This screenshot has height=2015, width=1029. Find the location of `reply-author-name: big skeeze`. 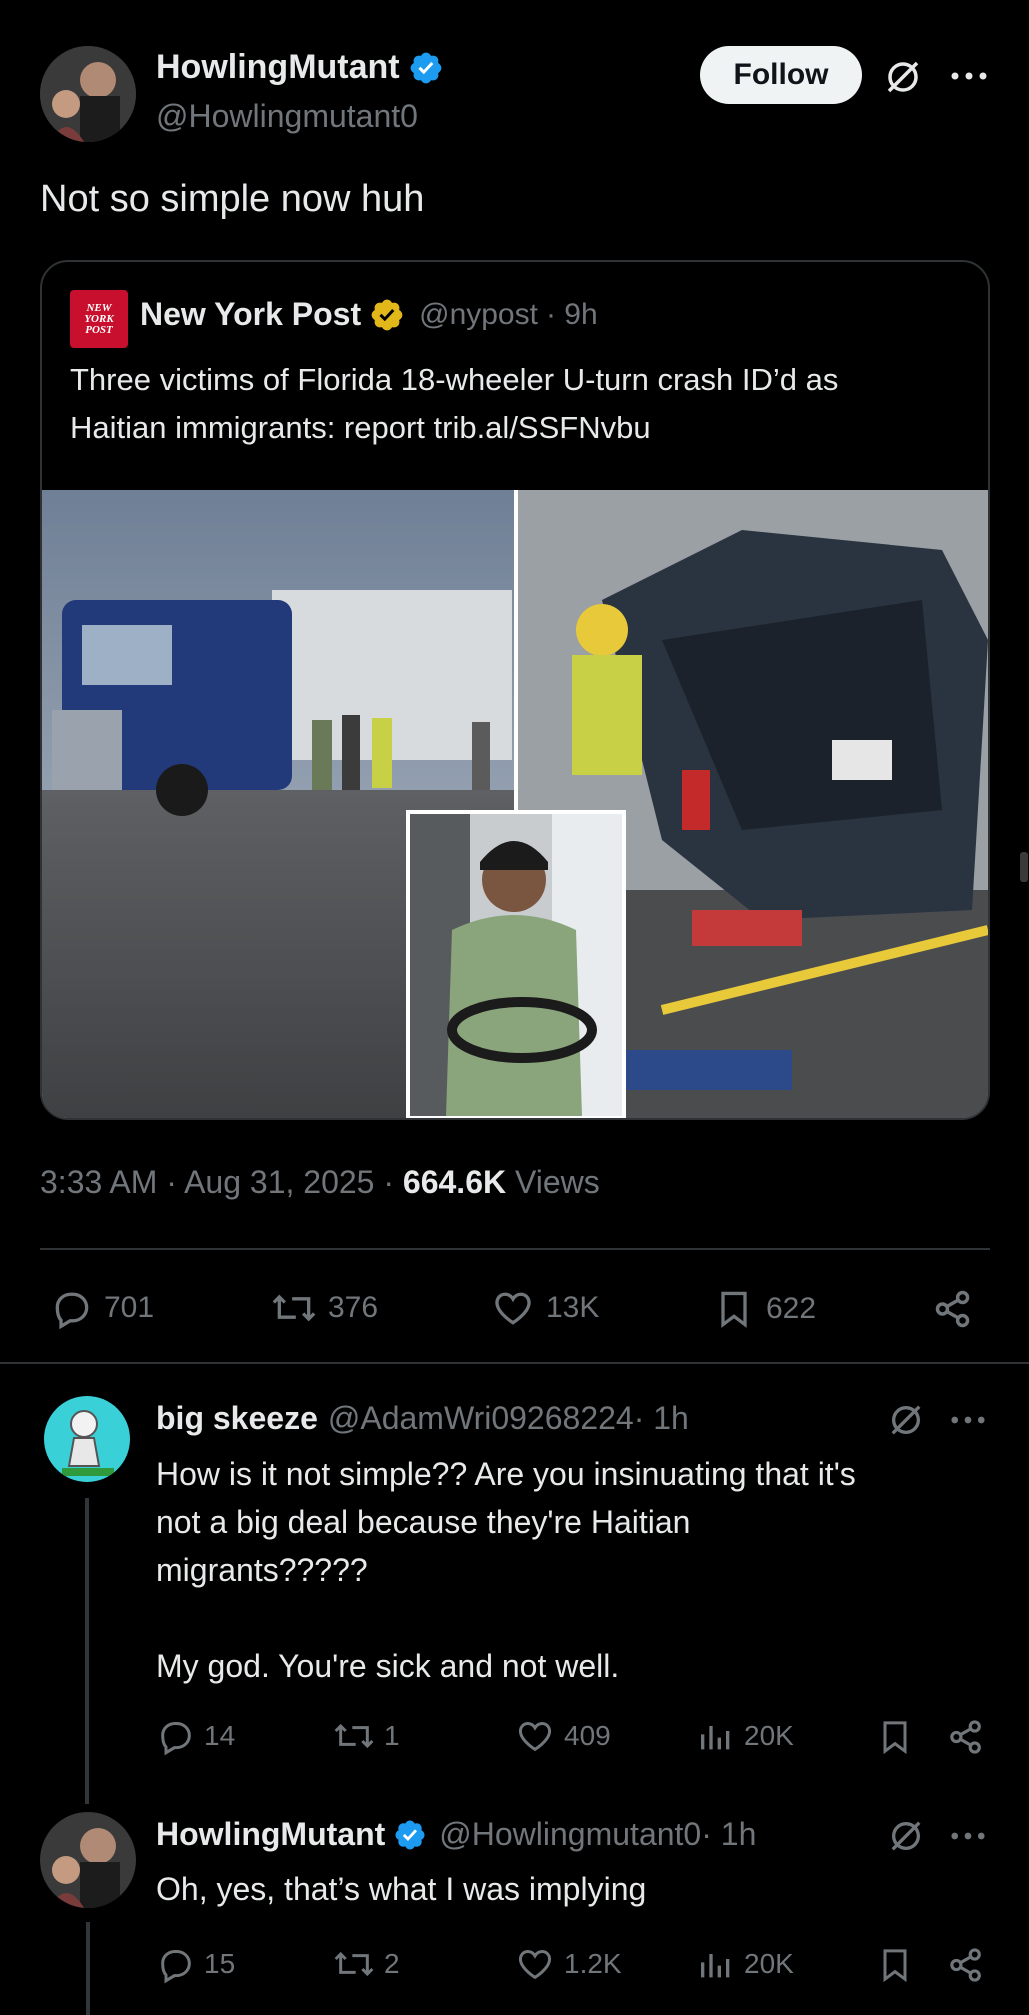

reply-author-name: big skeeze is located at coordinates (237, 1418).